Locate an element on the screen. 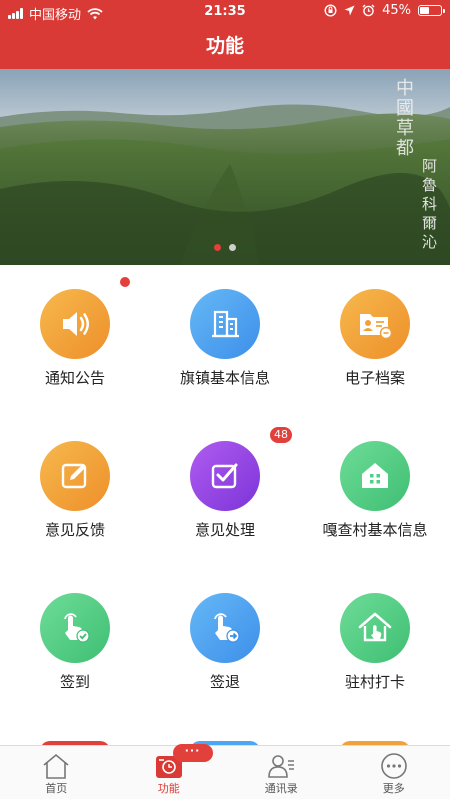  location-icon is located at coordinates (349, 10).